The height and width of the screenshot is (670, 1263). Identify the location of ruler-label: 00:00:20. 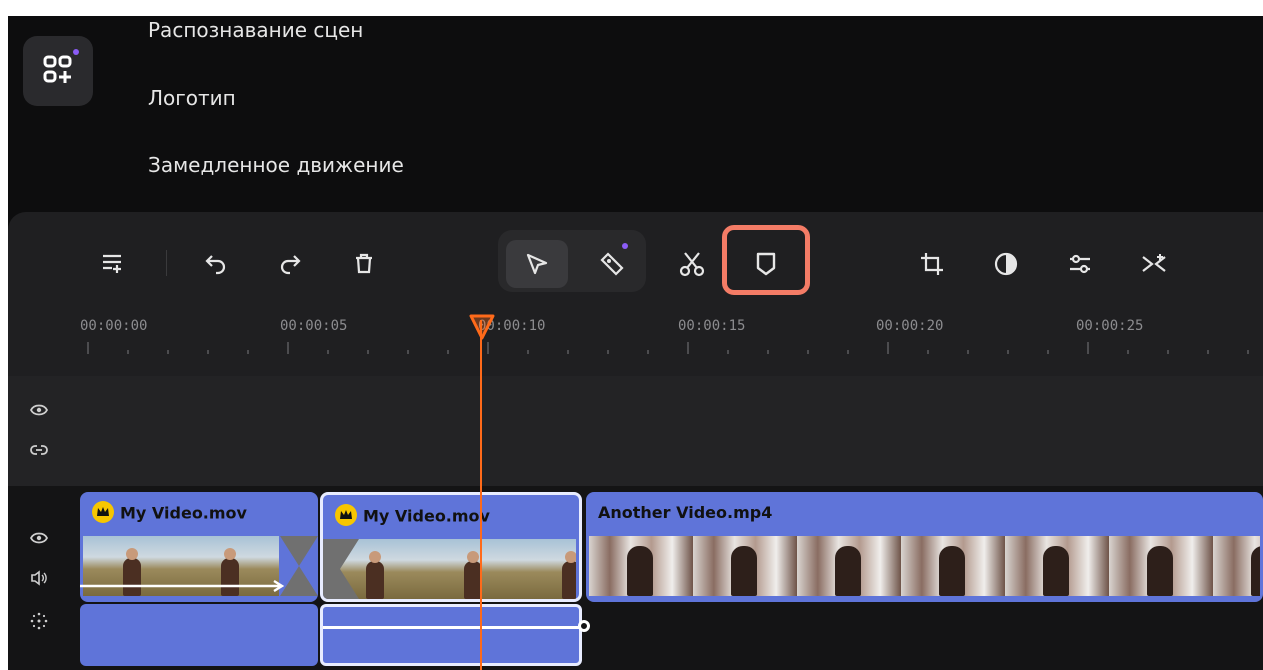
(910, 326).